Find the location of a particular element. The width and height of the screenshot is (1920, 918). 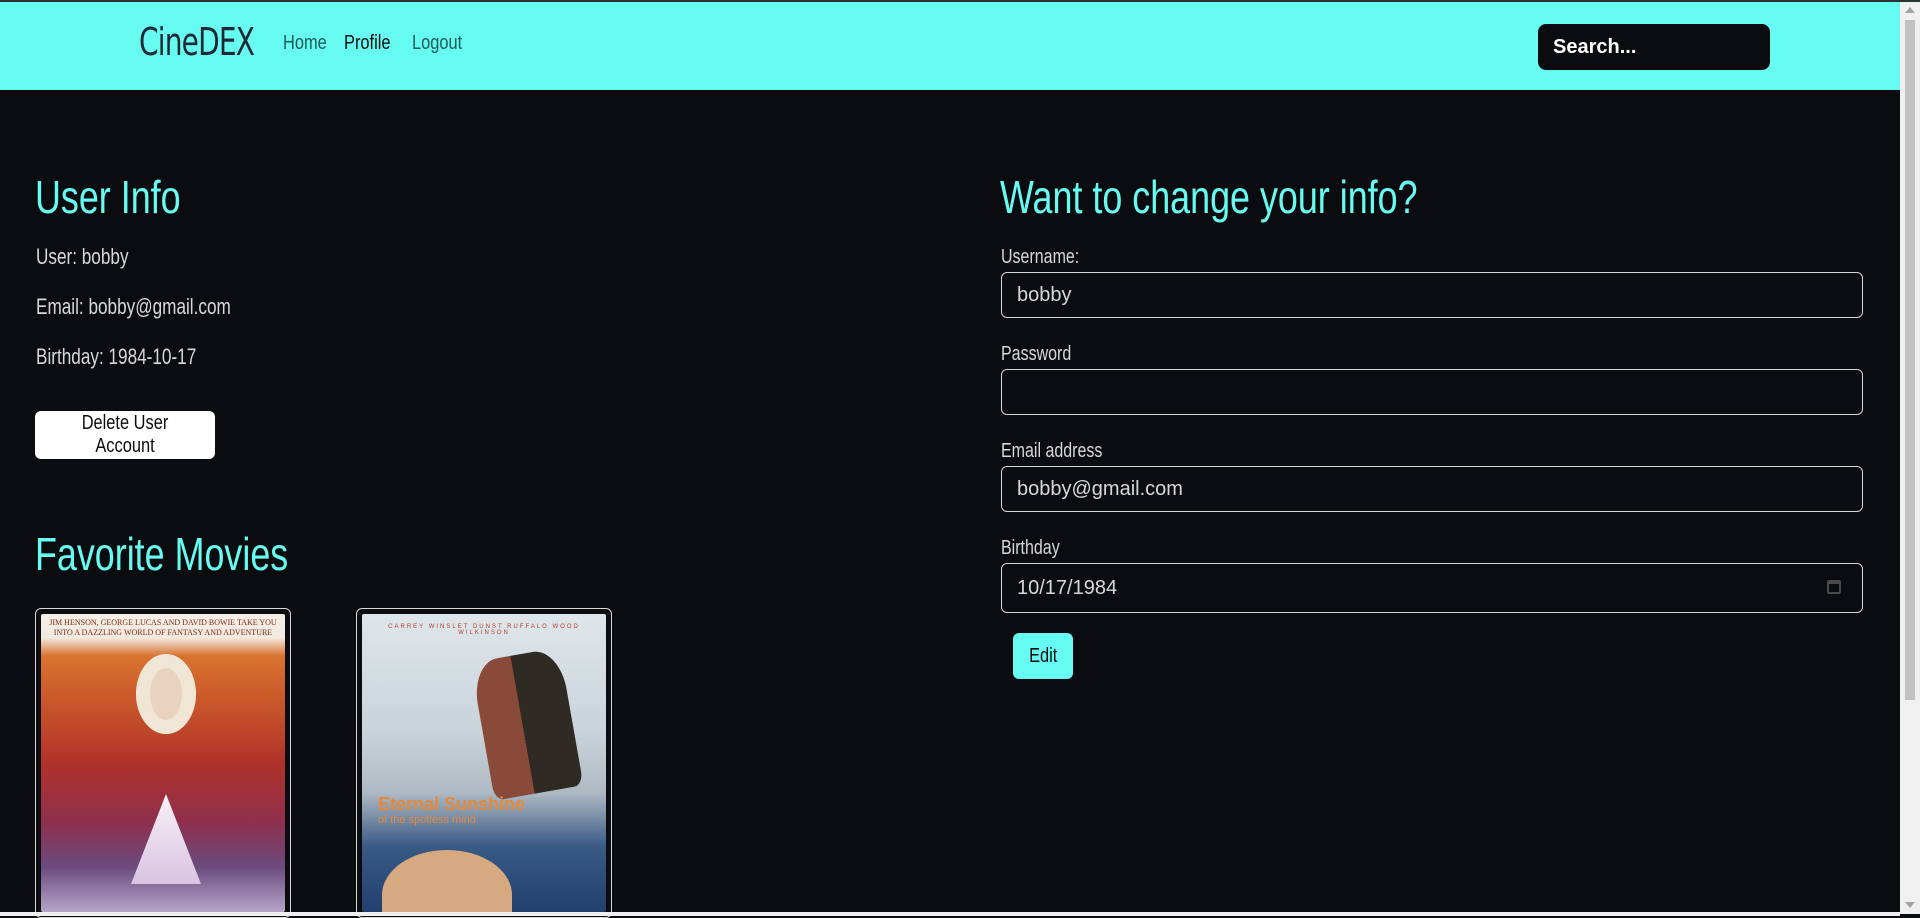

user-name-line: User: bobby is located at coordinates (82, 256).